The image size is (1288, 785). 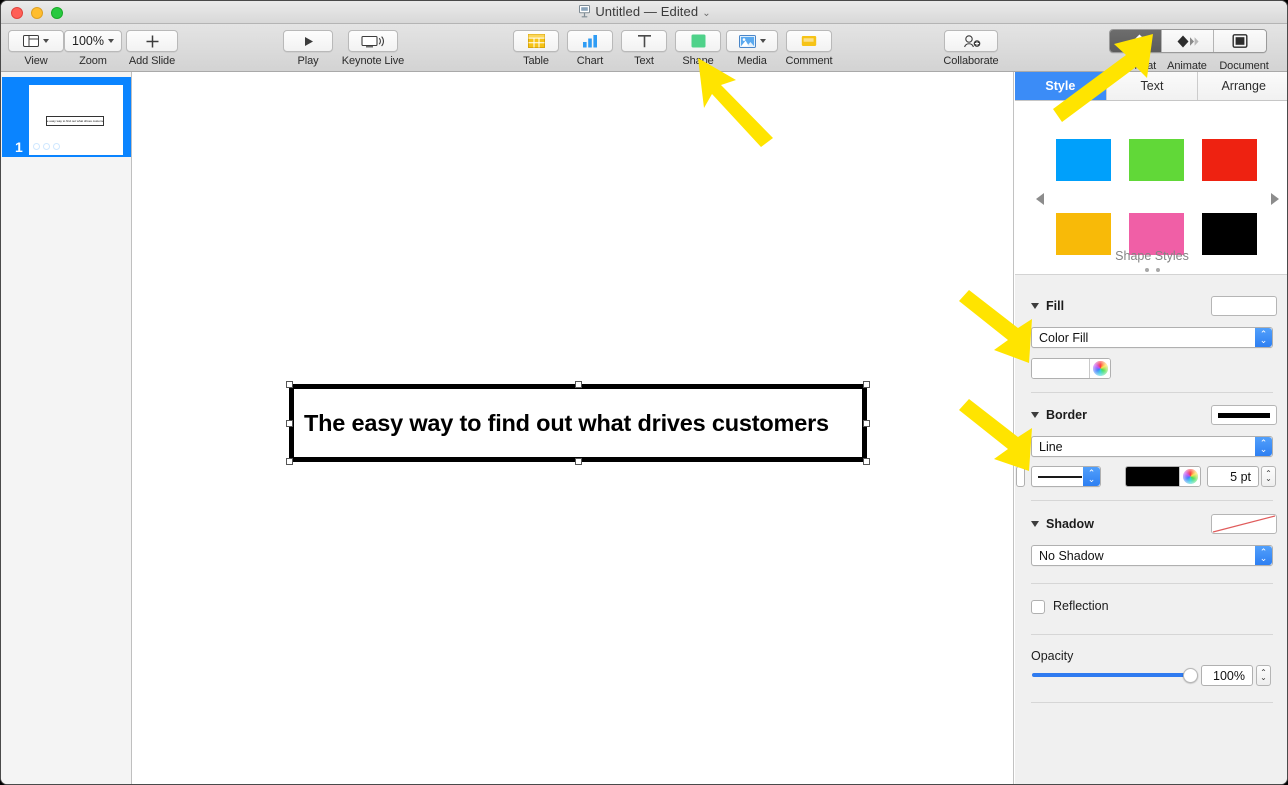 I want to click on border-color-swatch, so click(x=1152, y=476).